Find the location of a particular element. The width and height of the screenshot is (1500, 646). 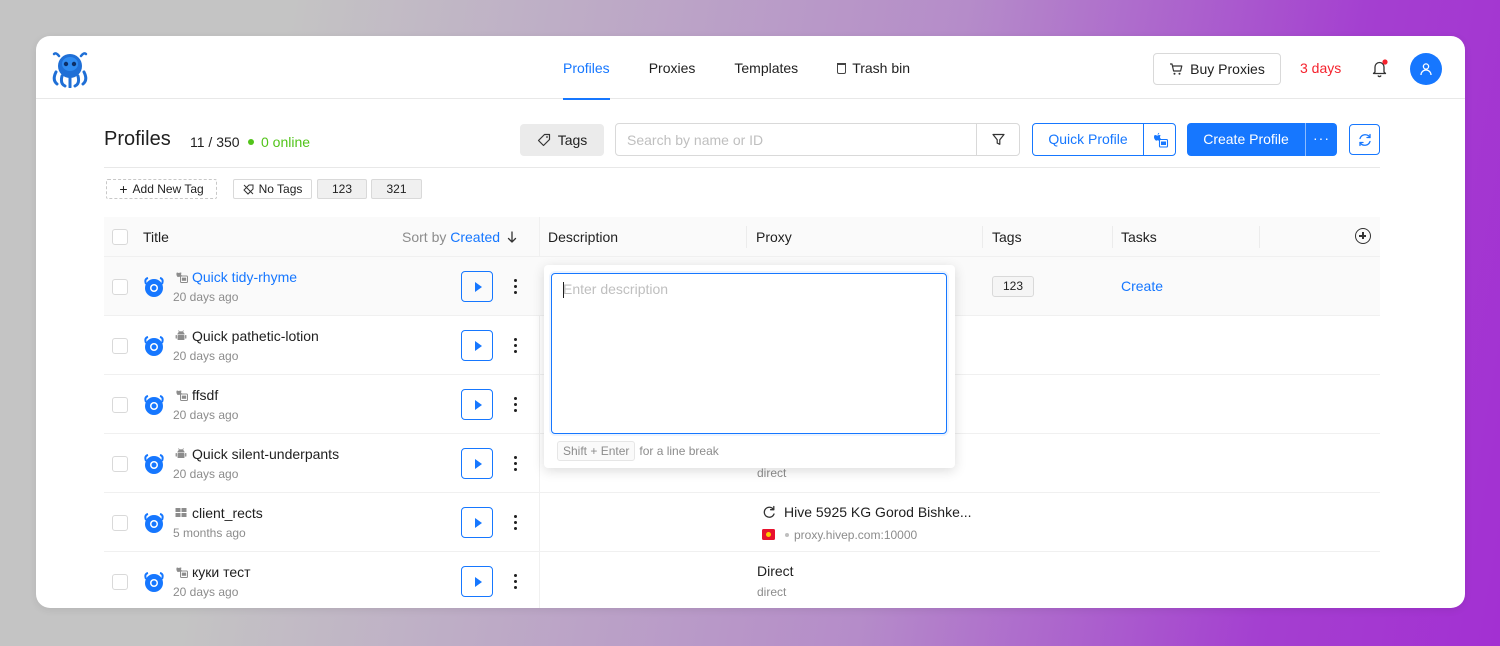

main-nav: Profiles Proxies Templates Trash bin is located at coordinates (756, 68).